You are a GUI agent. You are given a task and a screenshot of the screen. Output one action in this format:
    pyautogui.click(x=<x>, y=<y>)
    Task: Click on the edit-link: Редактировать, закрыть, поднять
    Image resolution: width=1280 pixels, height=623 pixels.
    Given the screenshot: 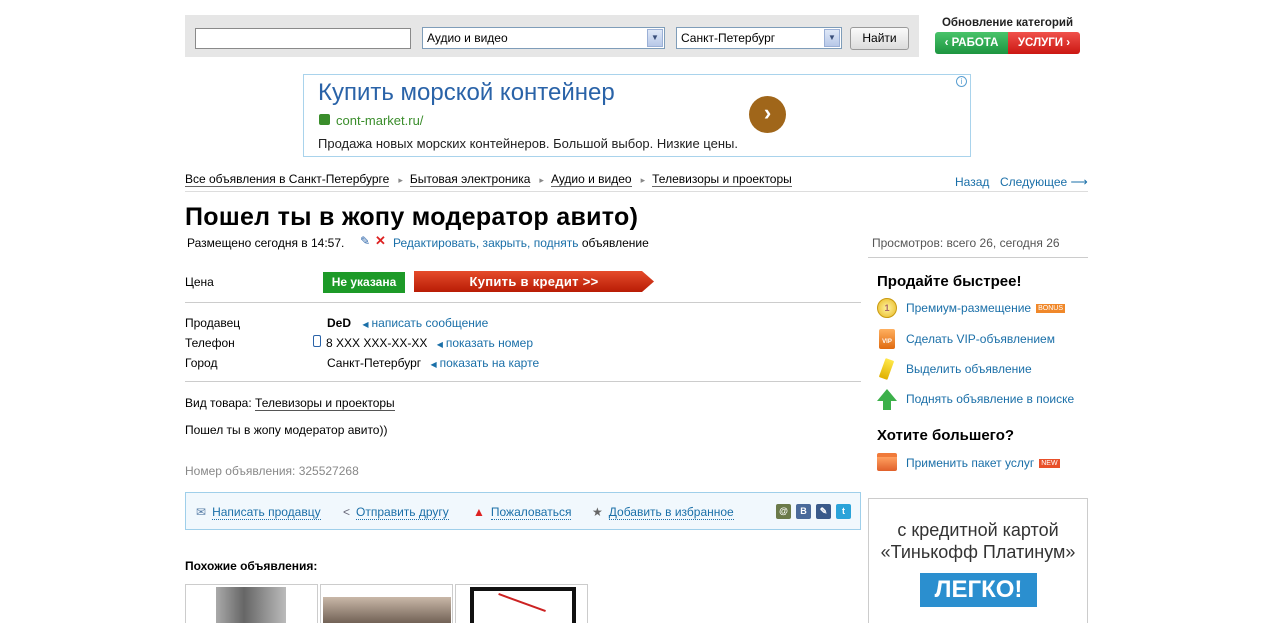 What is the action you would take?
    pyautogui.click(x=485, y=243)
    